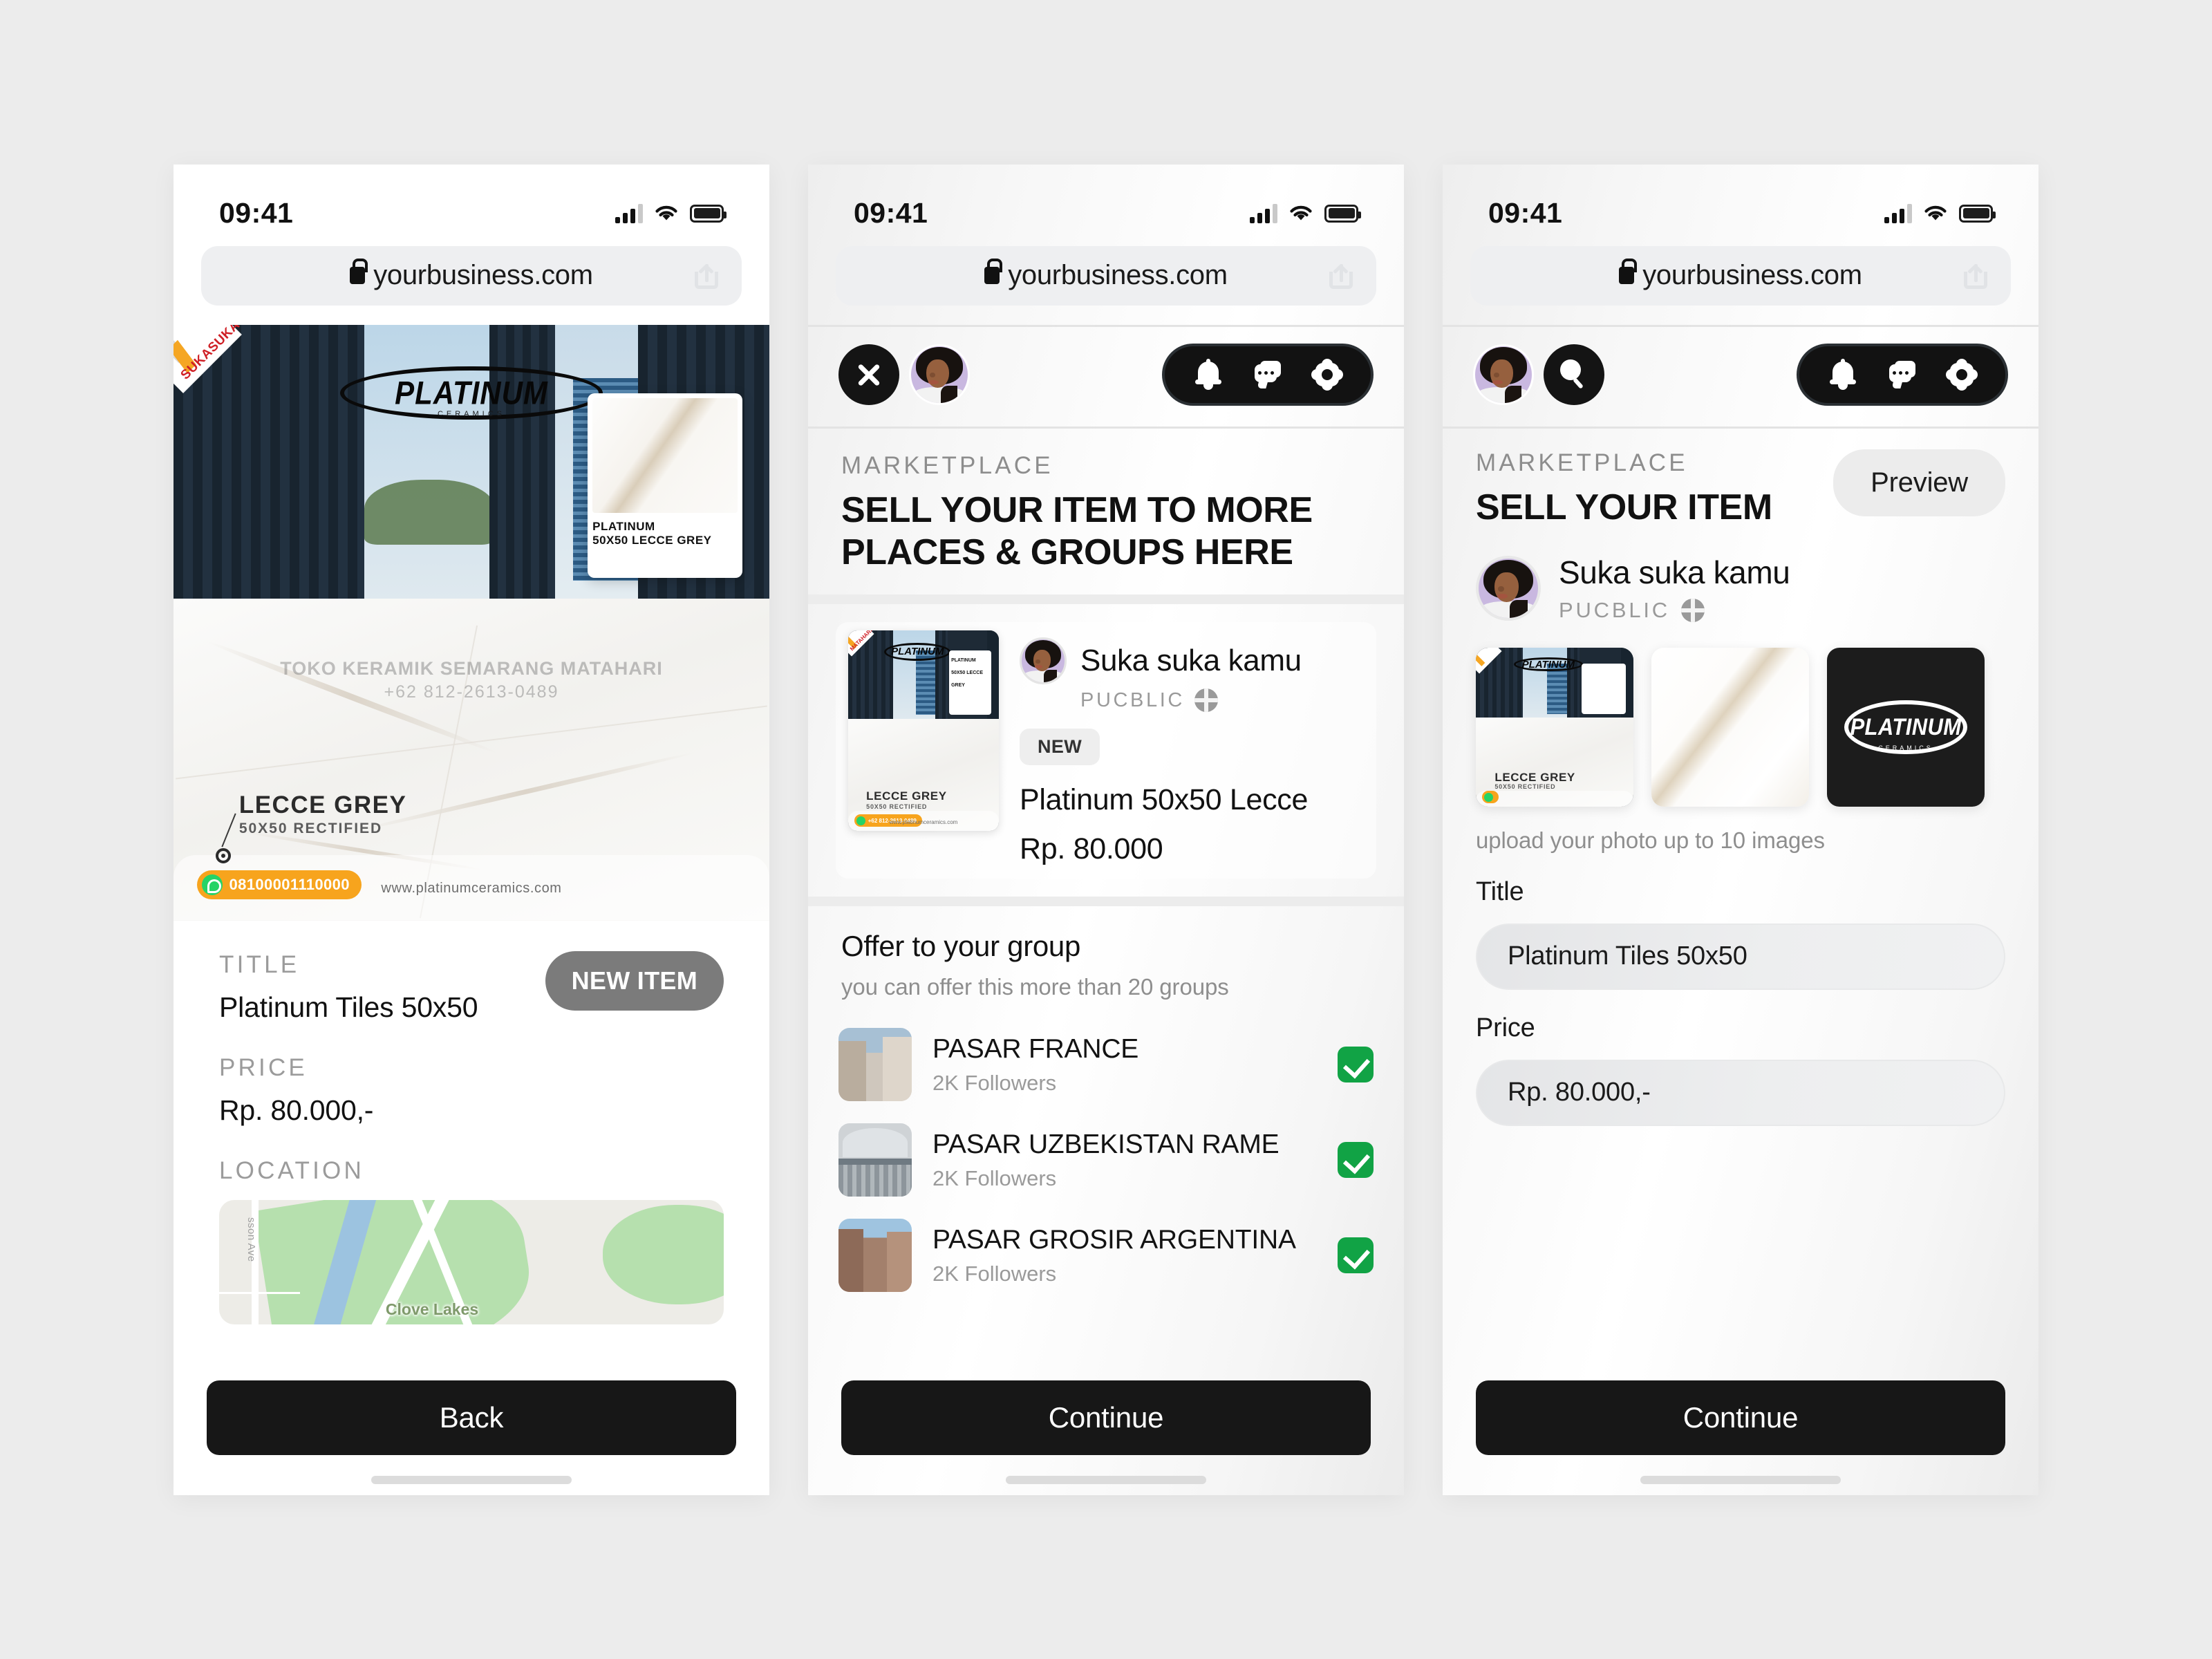  I want to click on thumb-corner-ribbon, so click(1492, 663).